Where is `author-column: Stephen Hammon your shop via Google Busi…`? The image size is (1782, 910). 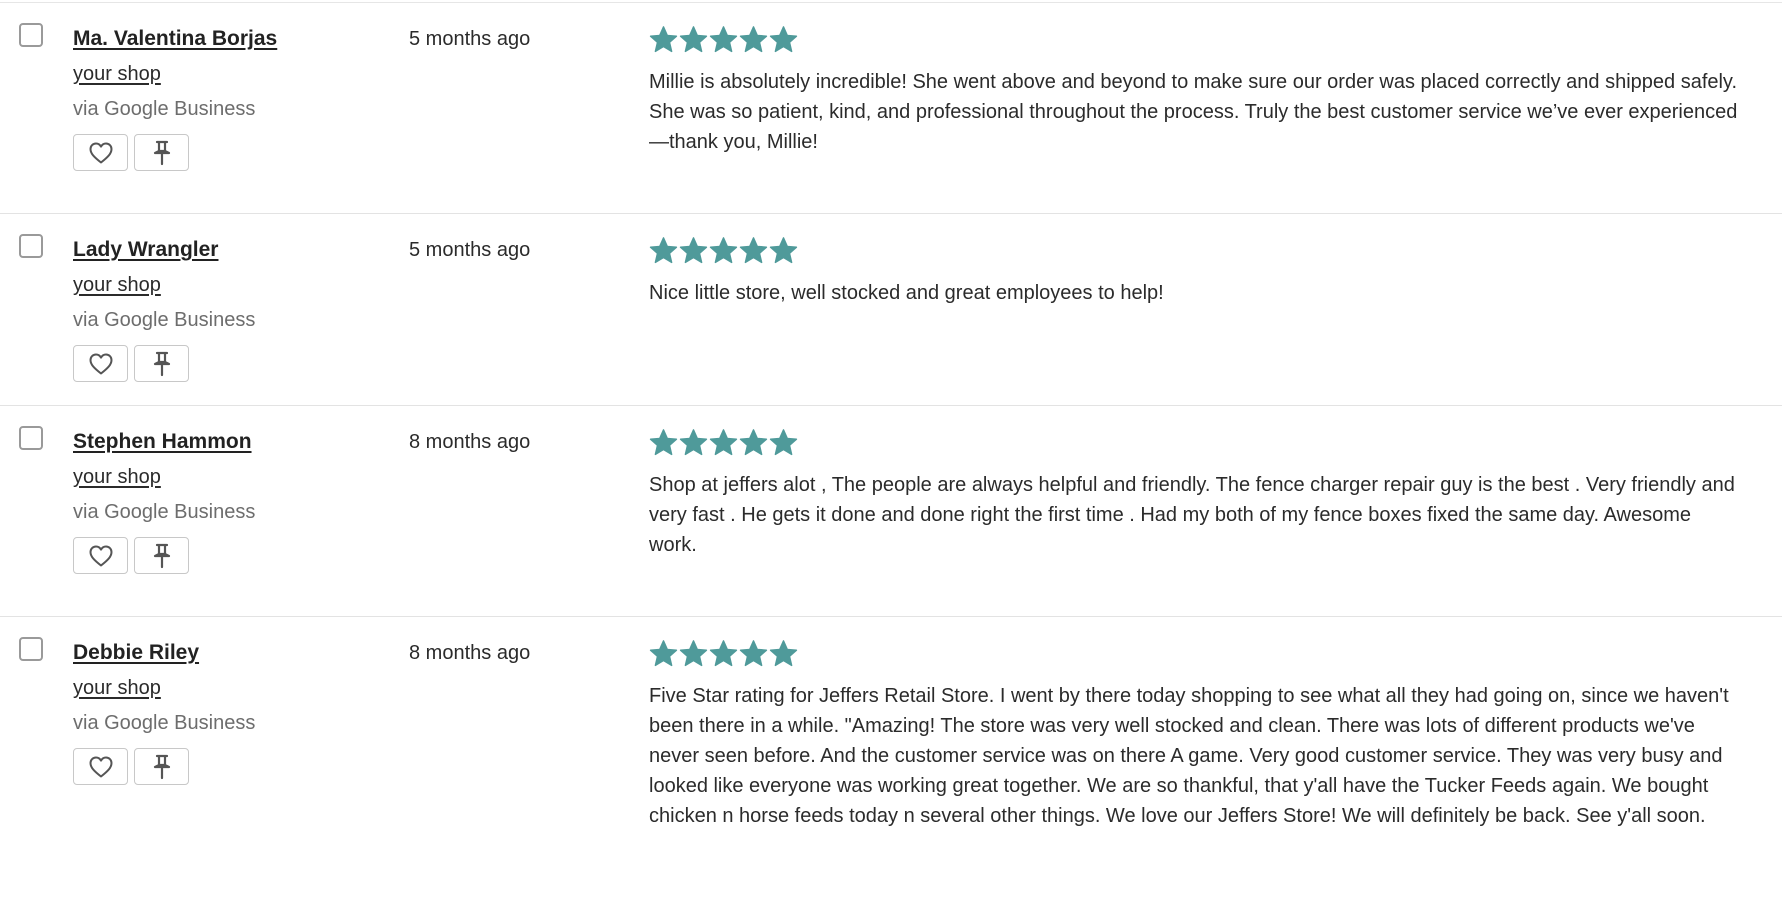 author-column: Stephen Hammon your shop via Google Busi… is located at coordinates (223, 501).